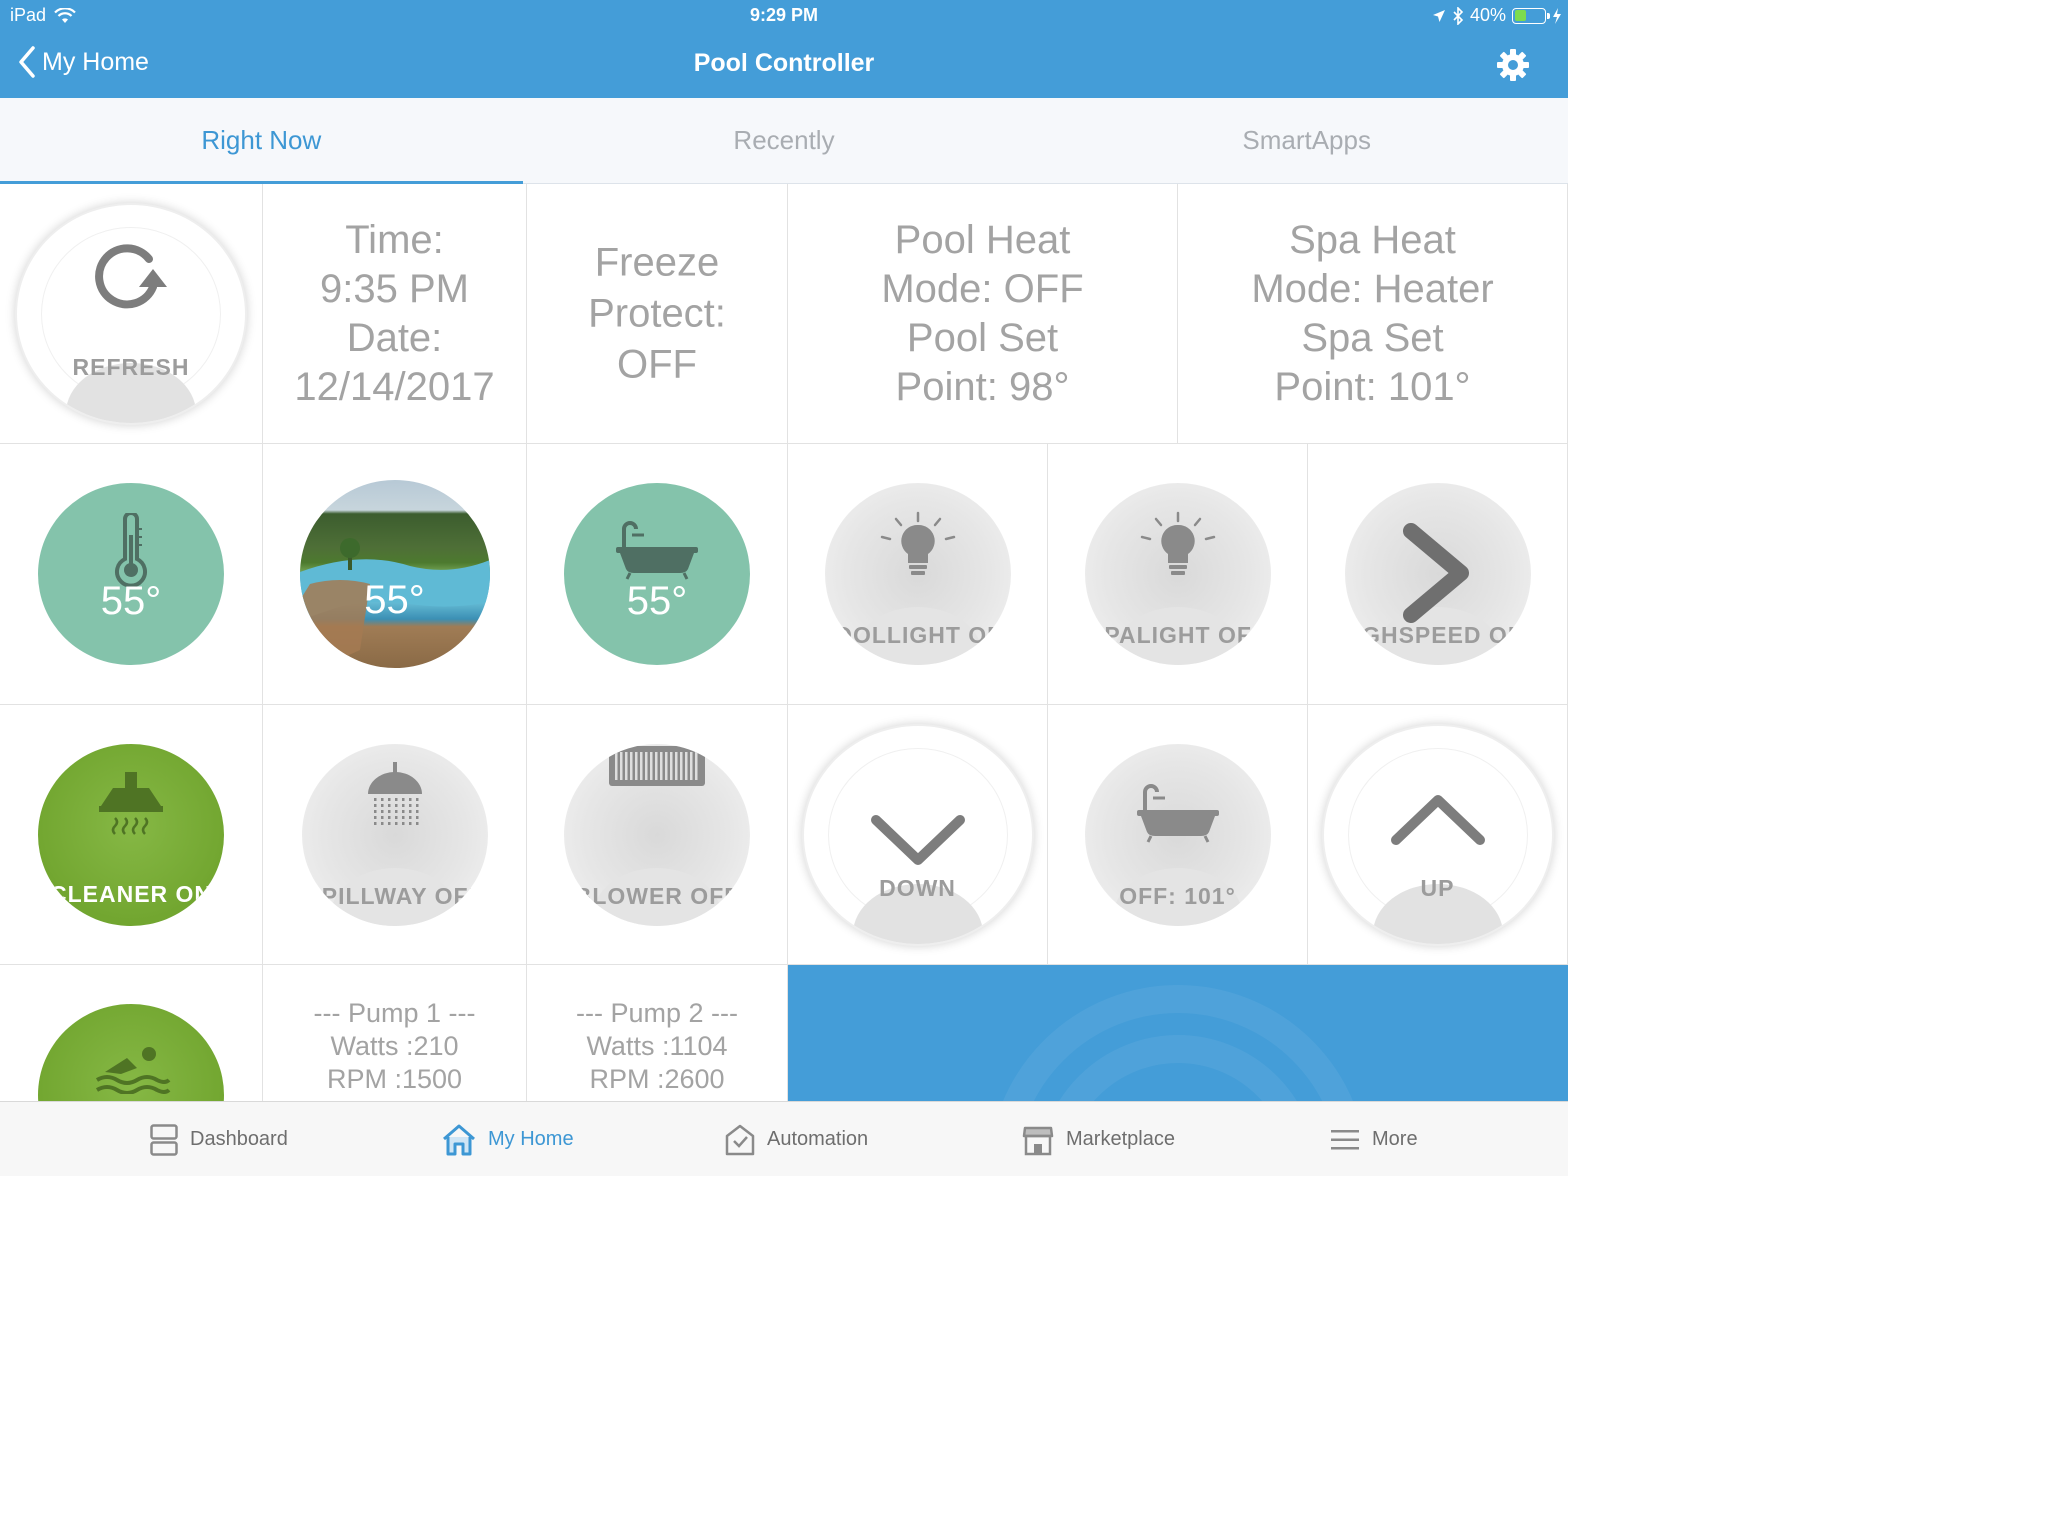 The image size is (2048, 1536). I want to click on pool-swim-tile, so click(131, 1033).